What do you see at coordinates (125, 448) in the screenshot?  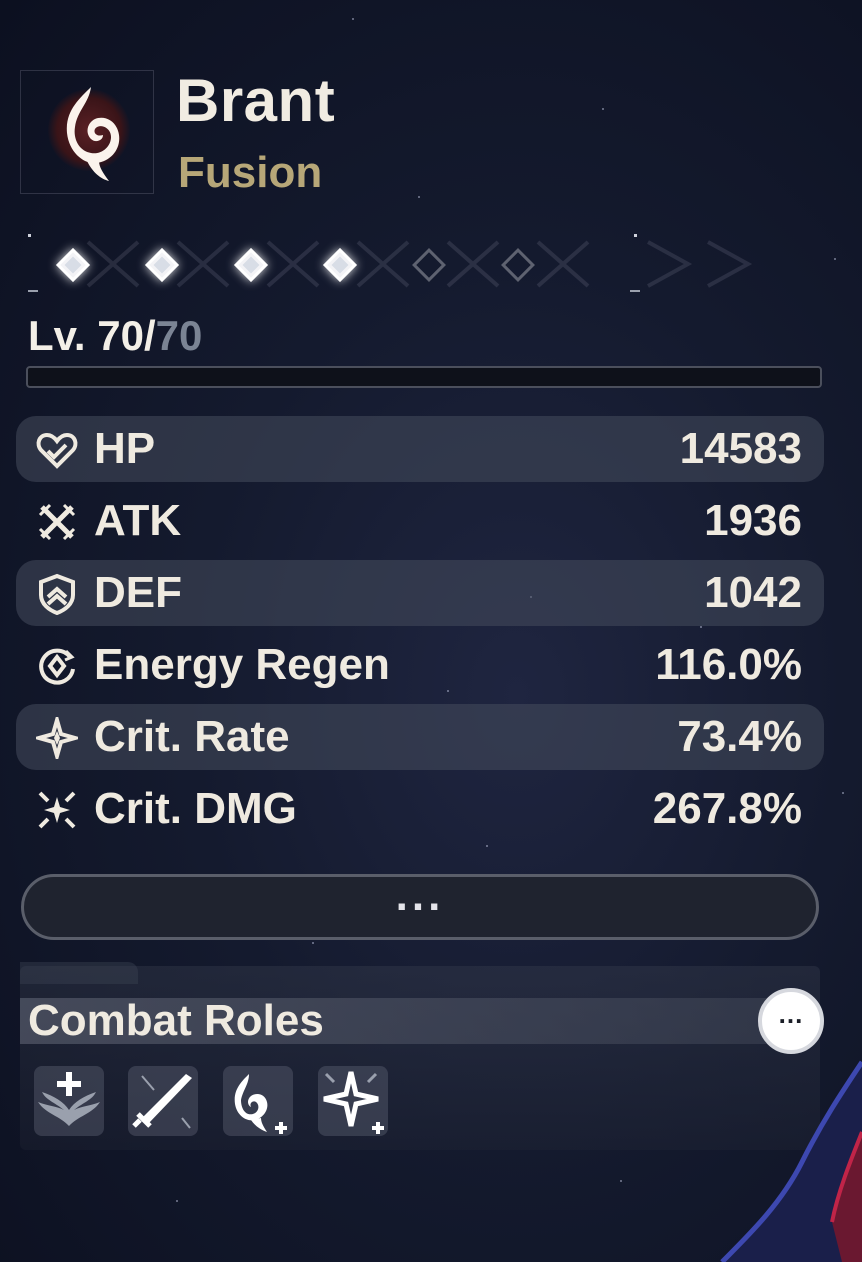 I see `stat-label: HP` at bounding box center [125, 448].